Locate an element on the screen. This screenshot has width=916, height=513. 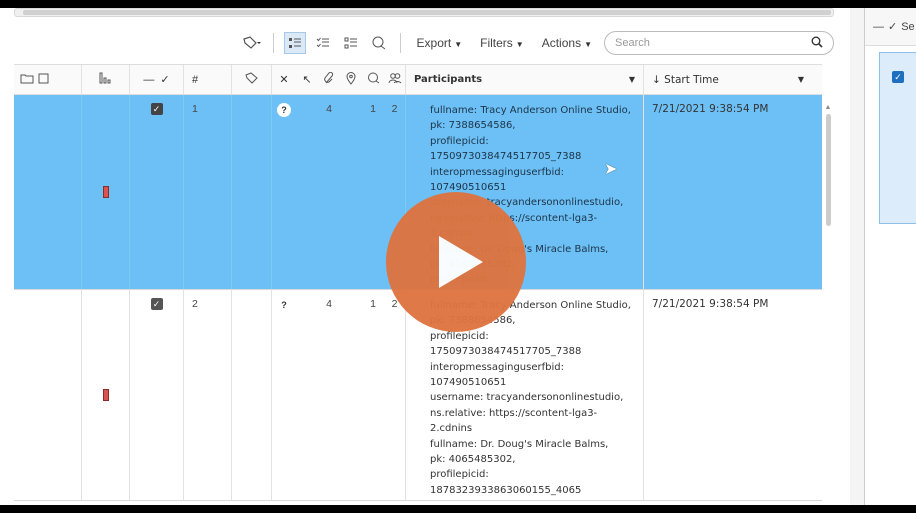
scroll-up-icon: ▲ is located at coordinates (828, 109).